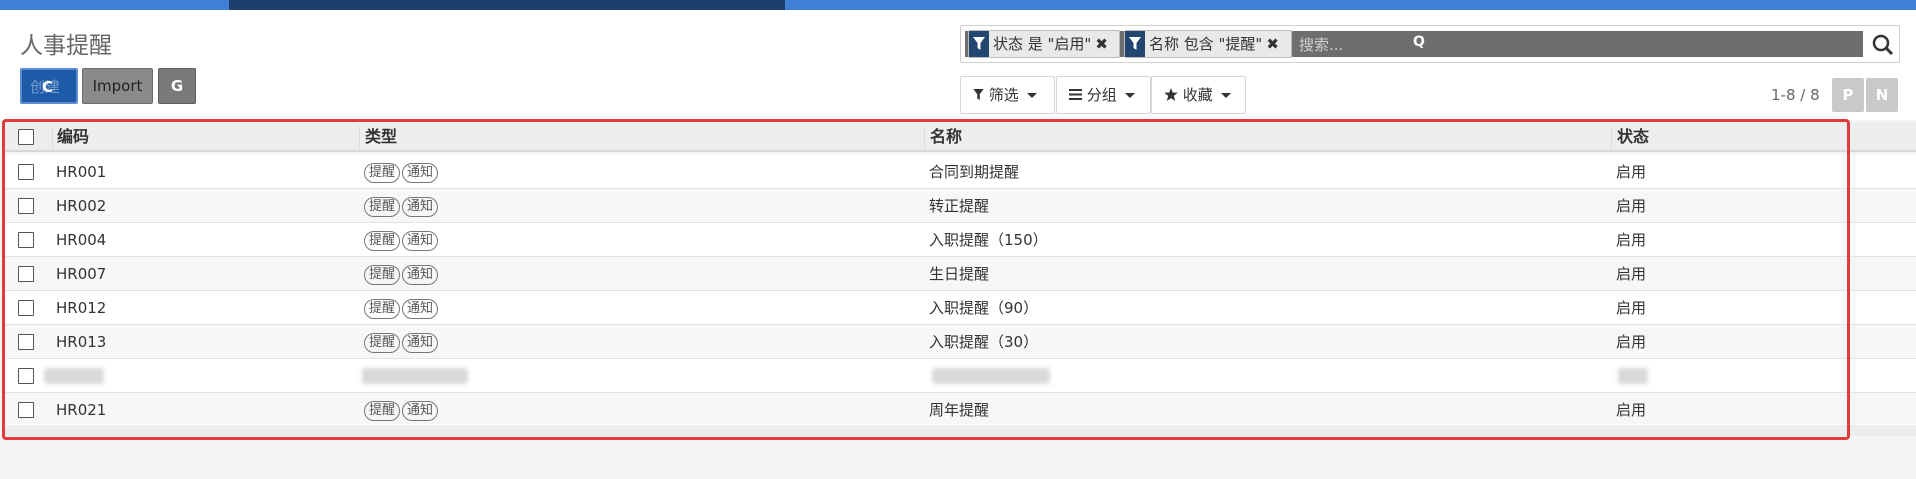  What do you see at coordinates (1419, 42) in the screenshot?
I see `search-q-glyph: Q` at bounding box center [1419, 42].